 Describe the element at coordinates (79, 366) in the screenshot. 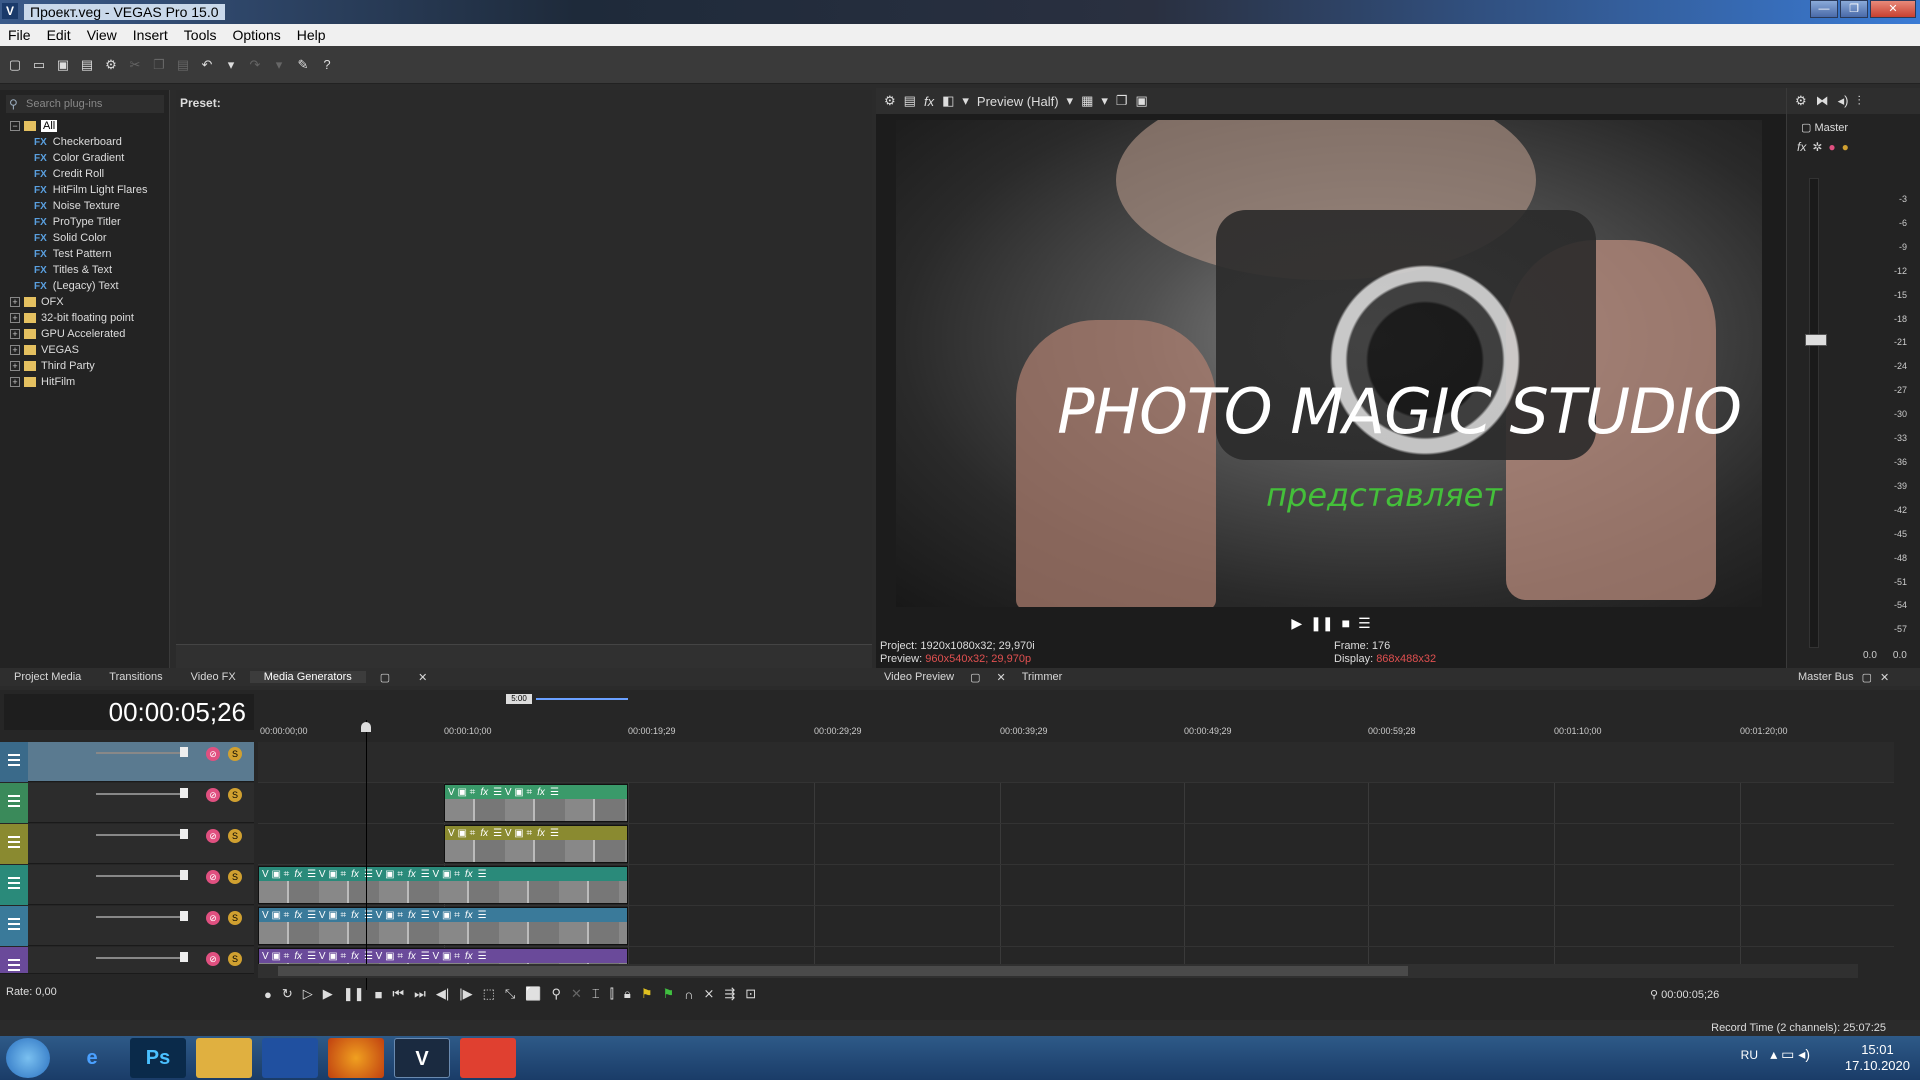

I see `tree-folder: + Third Party` at that location.